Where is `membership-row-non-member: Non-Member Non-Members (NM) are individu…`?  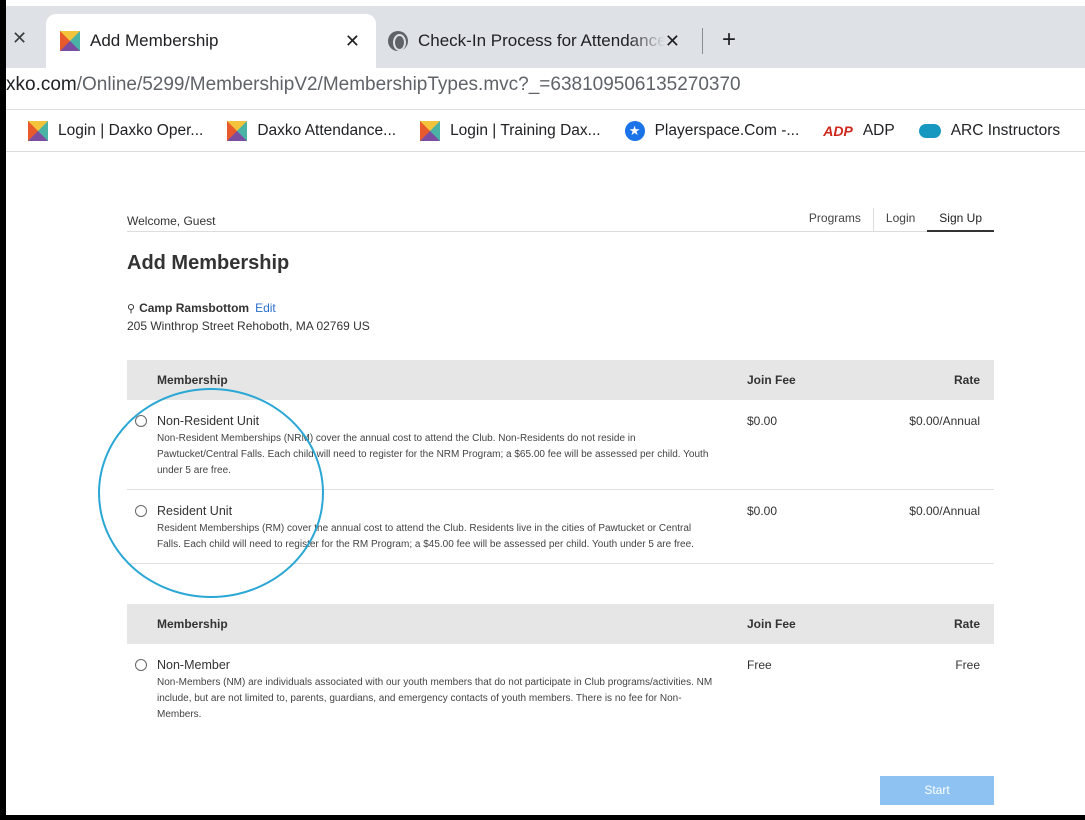
membership-row-non-member: Non-Member Non-Members (NM) are individu… is located at coordinates (560, 688).